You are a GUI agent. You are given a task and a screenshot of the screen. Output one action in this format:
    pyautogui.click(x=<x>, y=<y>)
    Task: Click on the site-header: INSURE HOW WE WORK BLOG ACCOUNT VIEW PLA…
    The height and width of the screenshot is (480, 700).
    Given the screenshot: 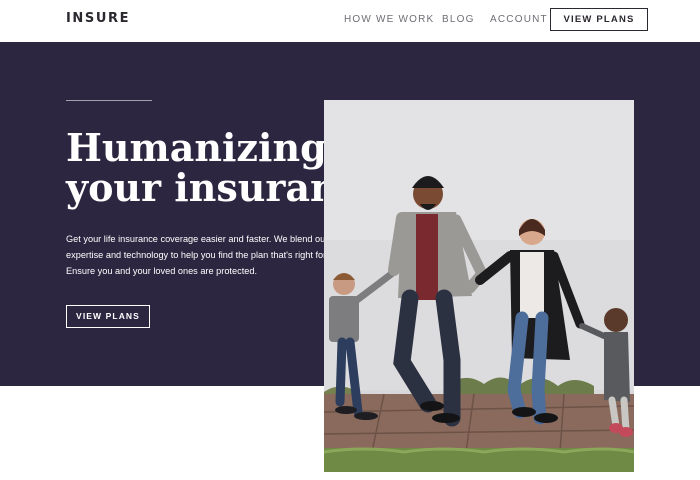 What is the action you would take?
    pyautogui.click(x=350, y=21)
    